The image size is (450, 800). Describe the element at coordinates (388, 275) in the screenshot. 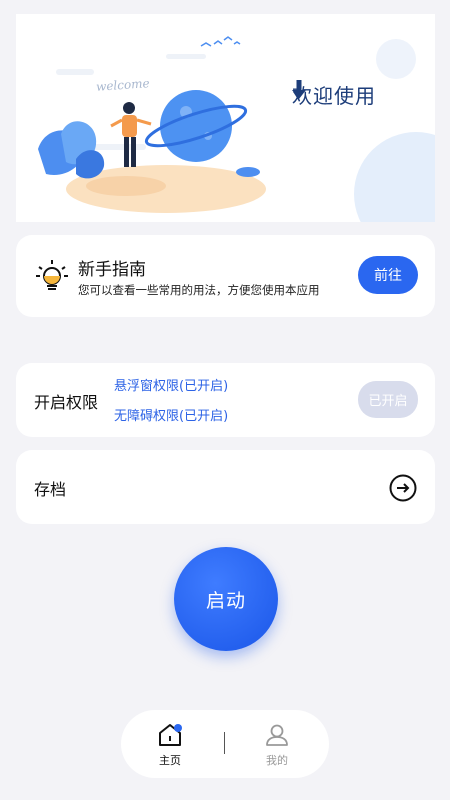

I see `goto-guide-button: 前往` at that location.